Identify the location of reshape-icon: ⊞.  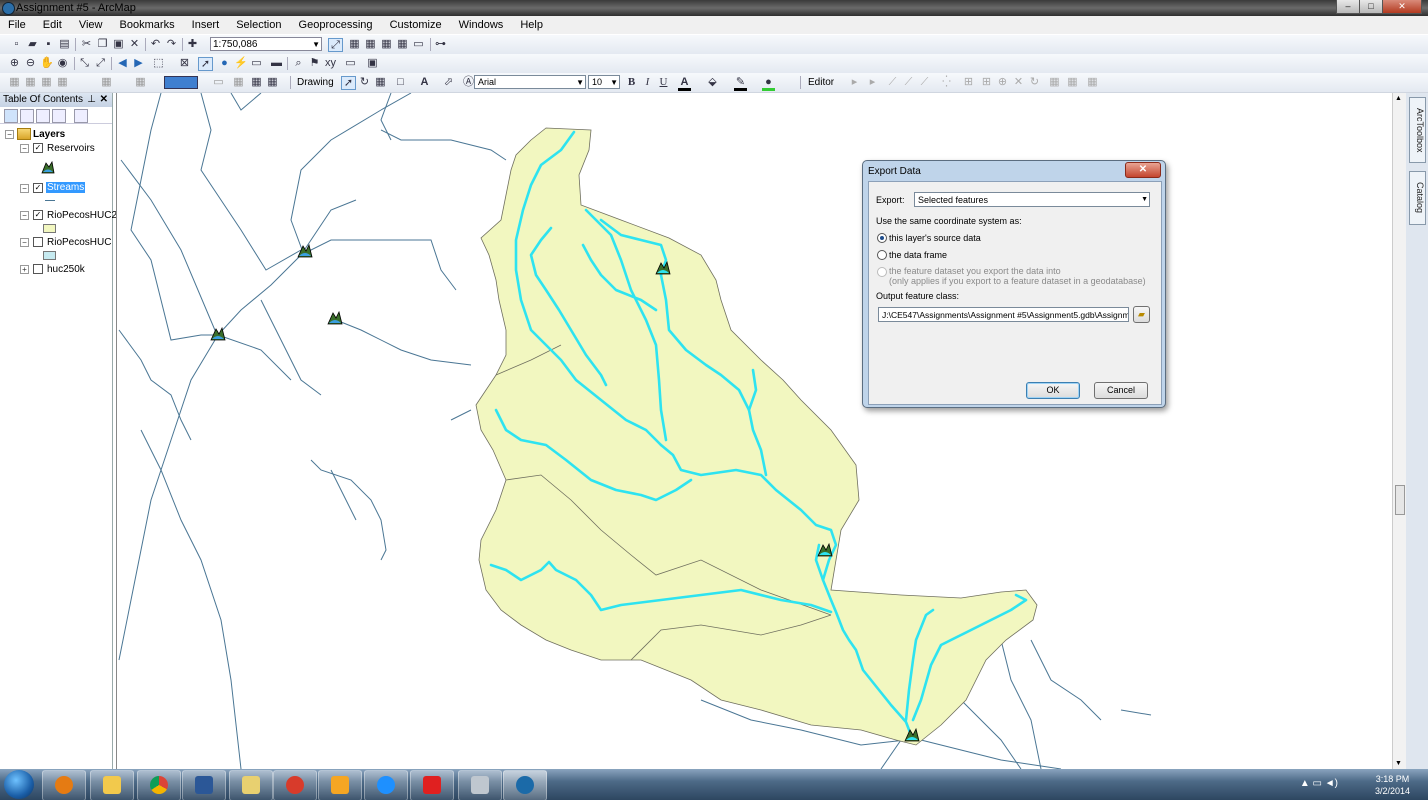
(986, 82).